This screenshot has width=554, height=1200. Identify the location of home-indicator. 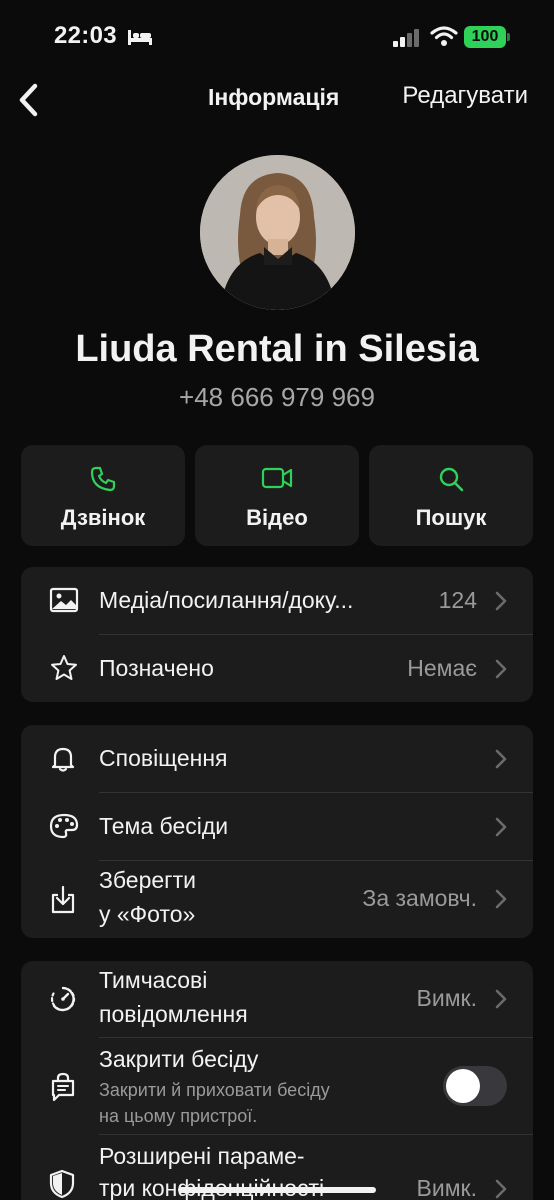
(277, 1190).